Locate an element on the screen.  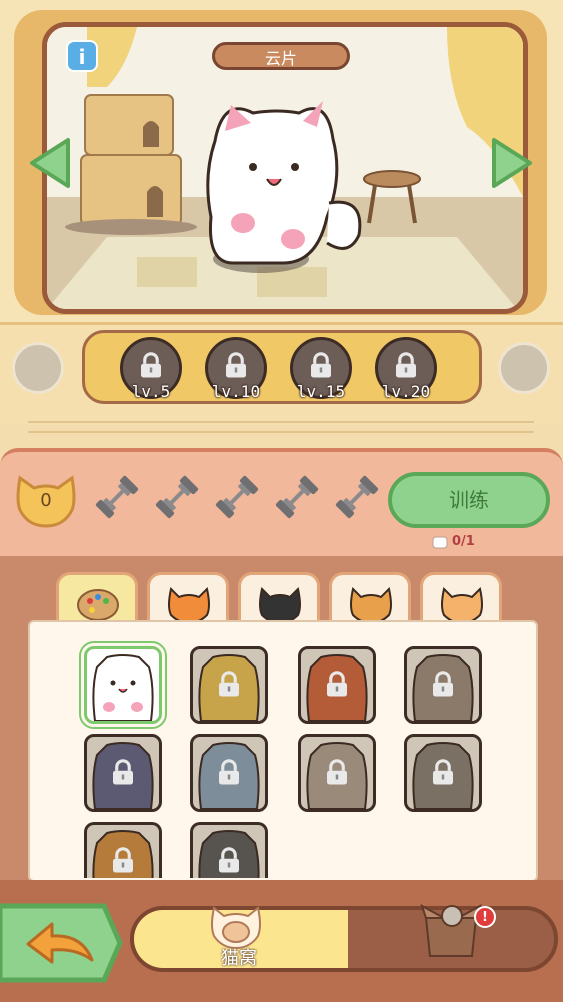
info-button: i is located at coordinates (82, 56).